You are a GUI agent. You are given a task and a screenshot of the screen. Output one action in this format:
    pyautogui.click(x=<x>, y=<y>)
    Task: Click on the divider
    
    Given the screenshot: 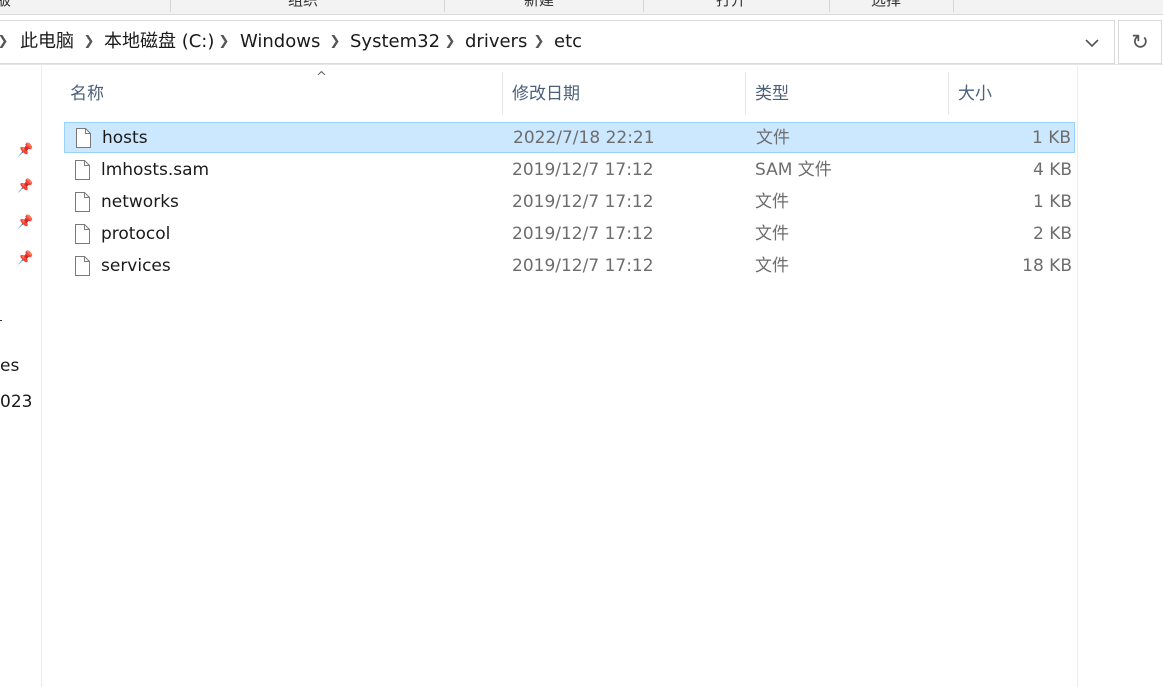 What is the action you would take?
    pyautogui.click(x=581, y=64)
    